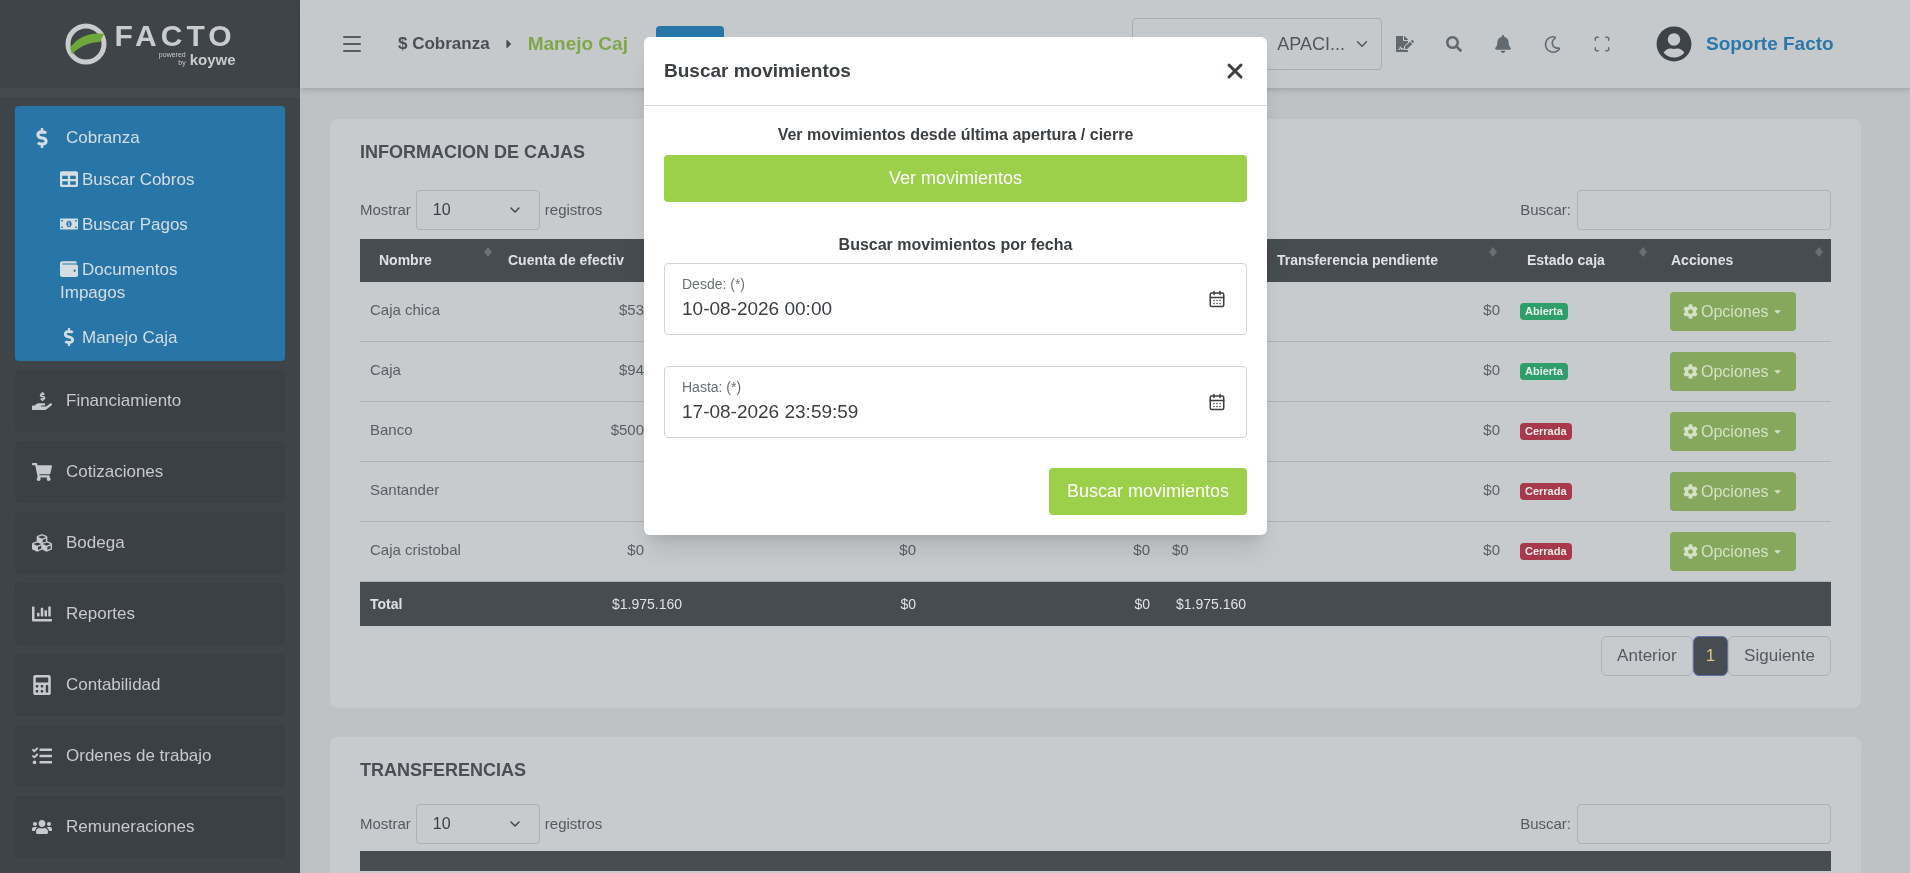  Describe the element at coordinates (145, 224) in the screenshot. I see `submenu-item: Buscar Pagos` at that location.